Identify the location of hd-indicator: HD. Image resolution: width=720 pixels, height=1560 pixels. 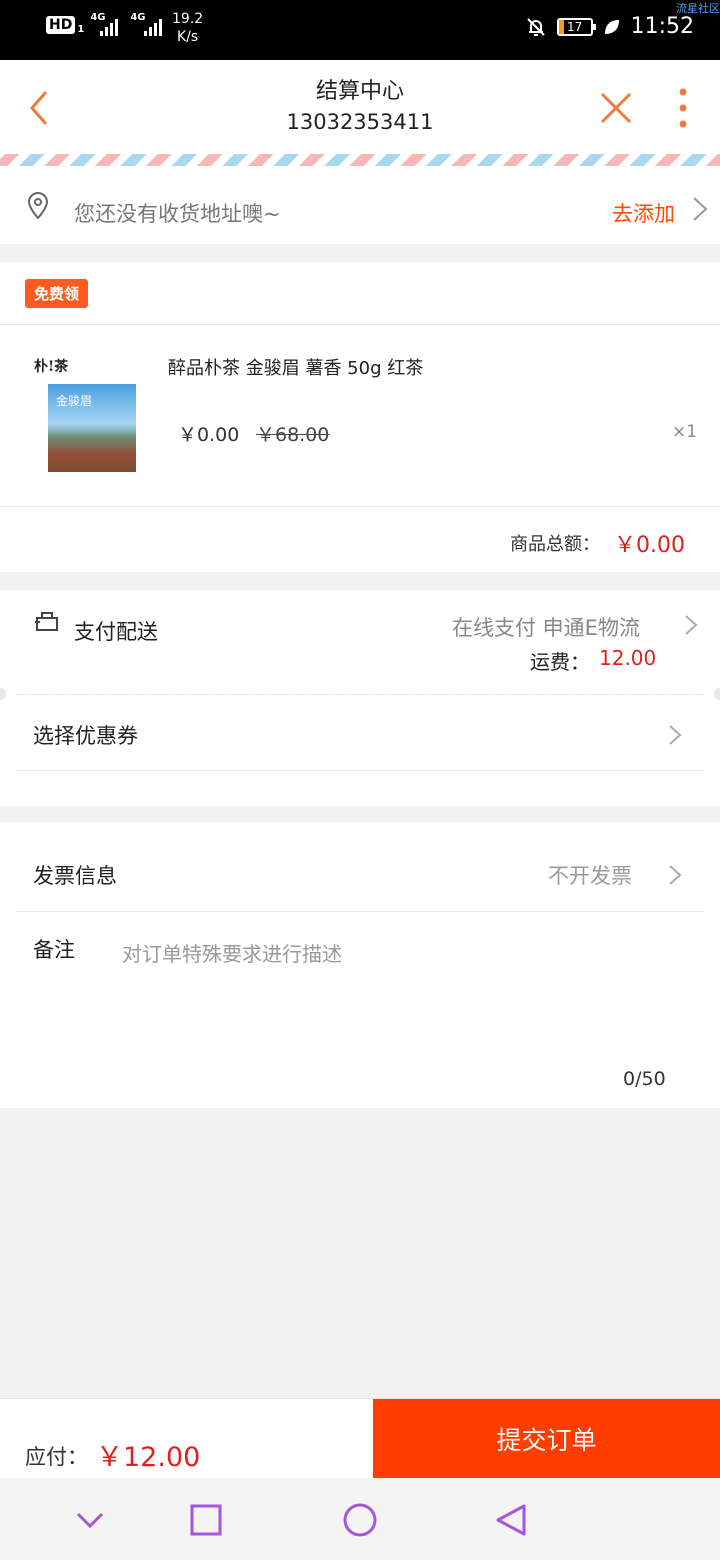
(61, 25).